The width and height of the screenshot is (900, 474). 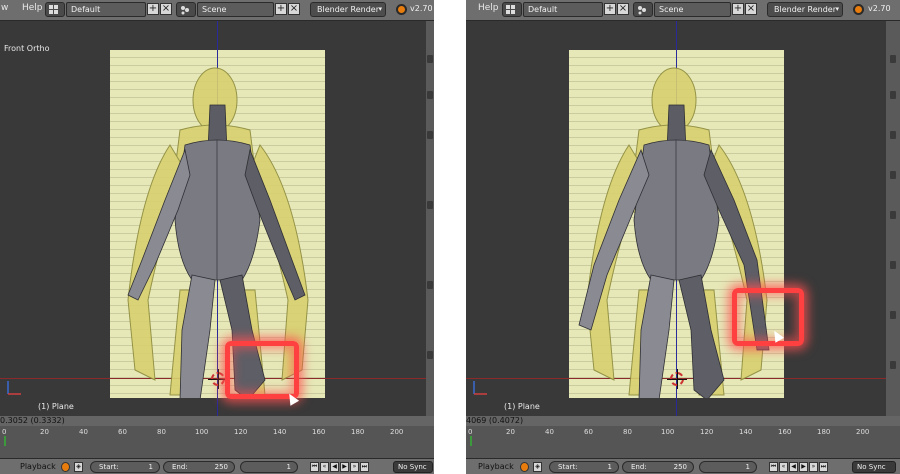 I want to click on scene-icon, so click(x=642, y=10).